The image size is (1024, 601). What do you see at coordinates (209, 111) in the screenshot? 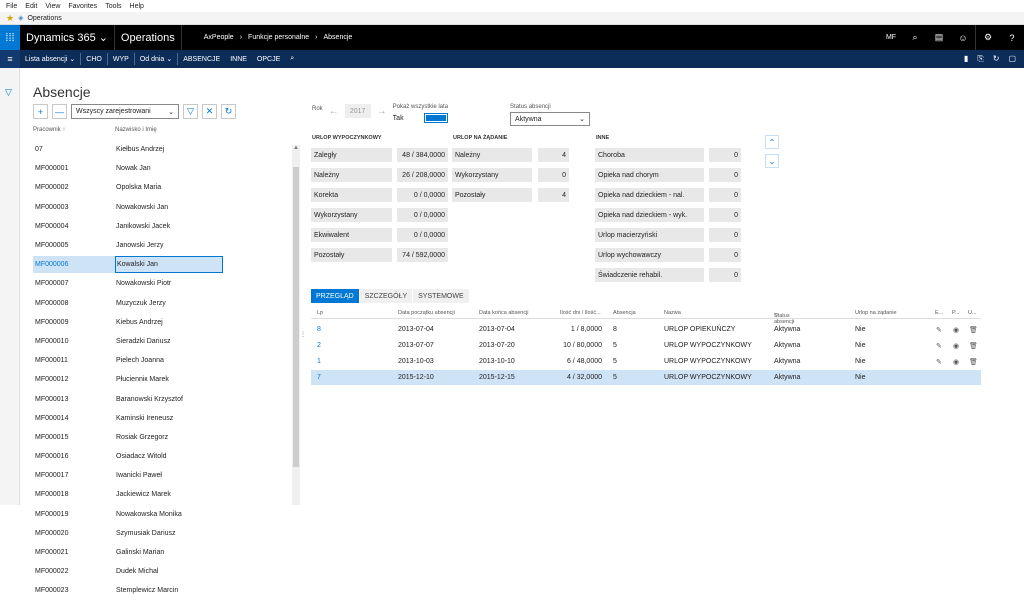
I see `clear-filter-icon: ✕` at bounding box center [209, 111].